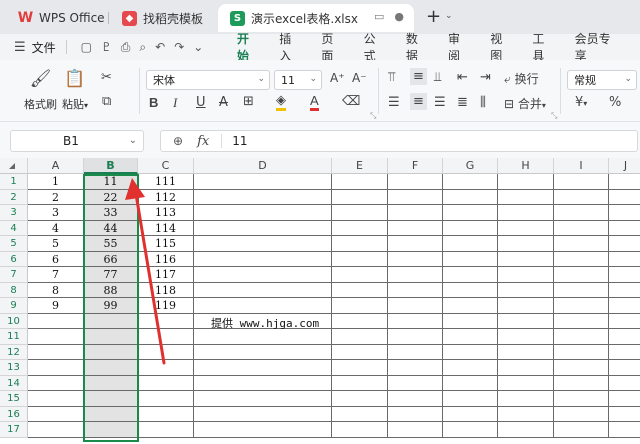  What do you see at coordinates (14, 399) in the screenshot?
I see `row-header-15: 15` at bounding box center [14, 399].